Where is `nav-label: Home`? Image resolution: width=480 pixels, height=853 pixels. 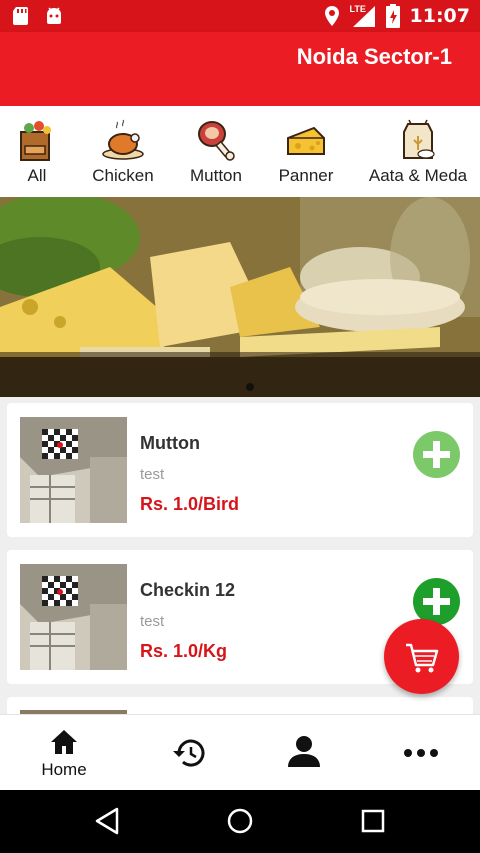 nav-label: Home is located at coordinates (64, 769).